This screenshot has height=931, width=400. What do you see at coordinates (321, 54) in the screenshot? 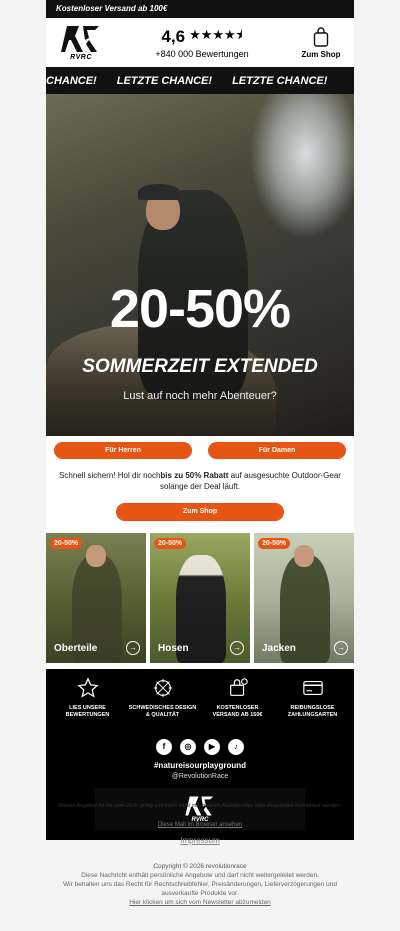
I see `shop-label: Zum Shop` at bounding box center [321, 54].